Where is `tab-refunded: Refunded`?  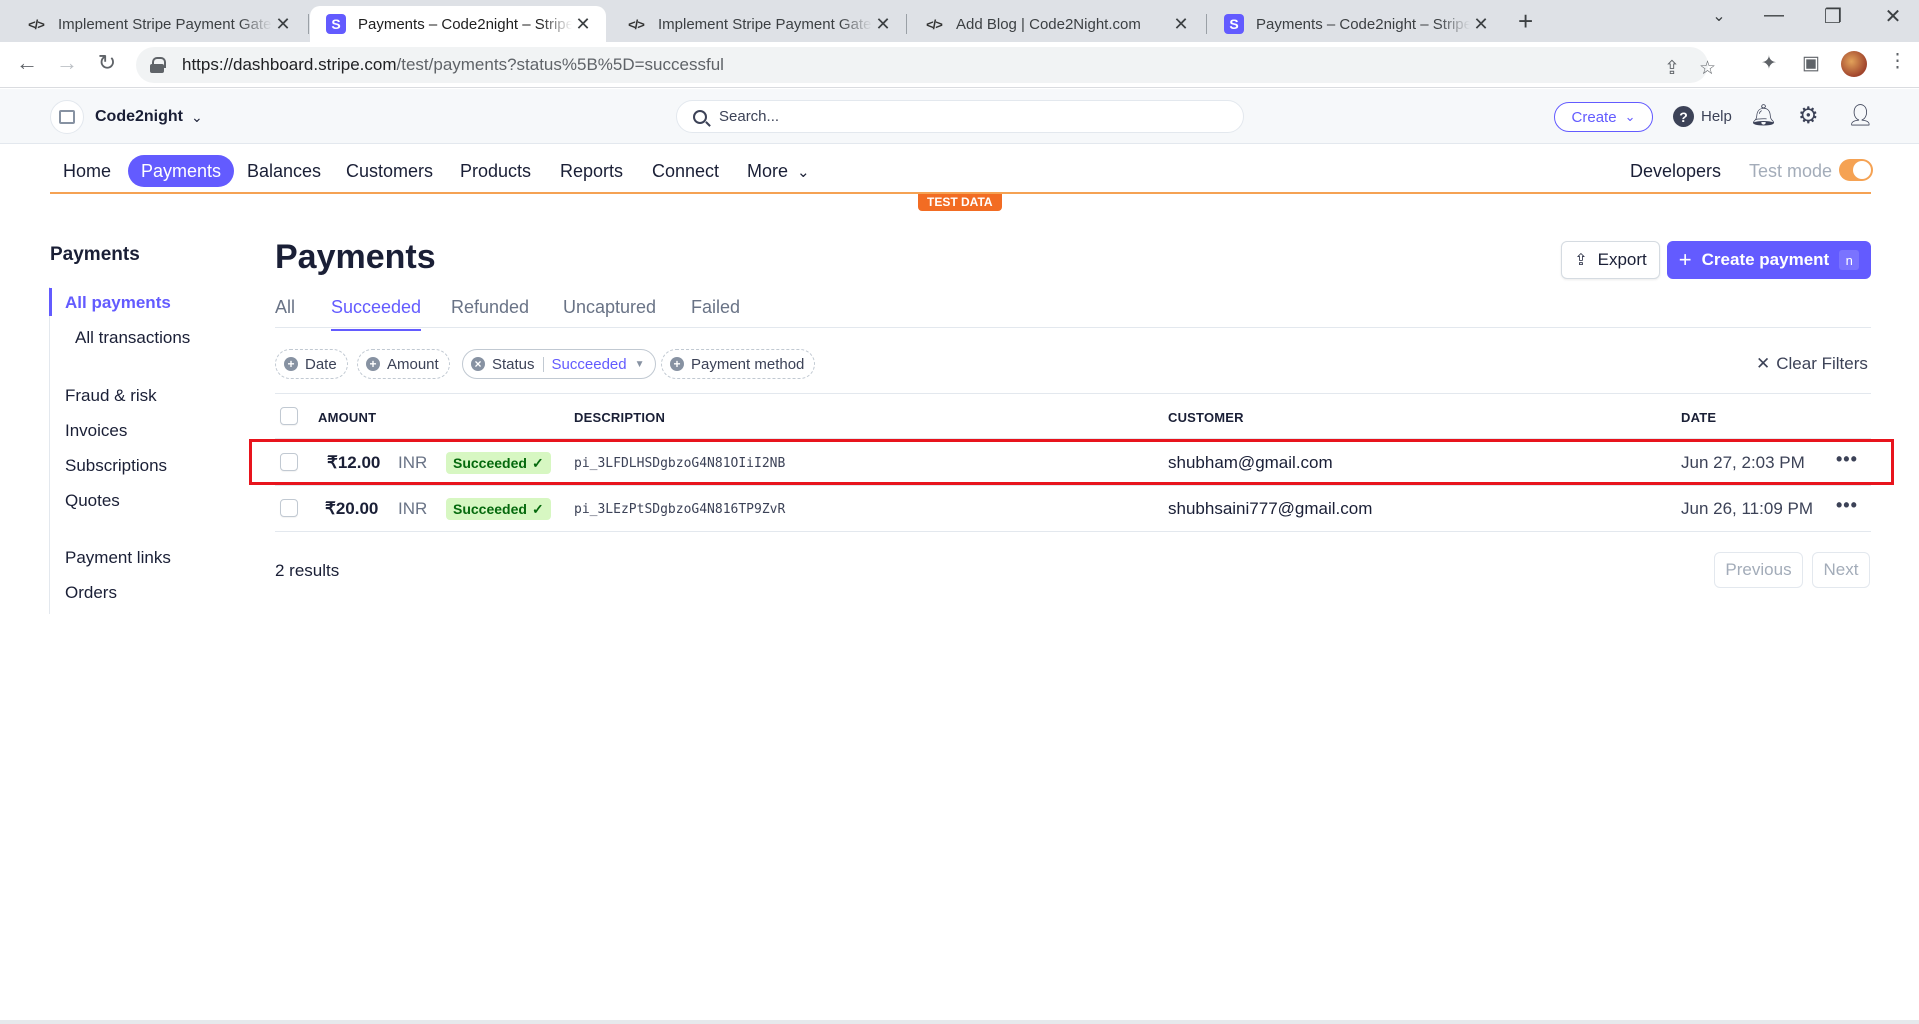
tab-refunded: Refunded is located at coordinates (490, 307).